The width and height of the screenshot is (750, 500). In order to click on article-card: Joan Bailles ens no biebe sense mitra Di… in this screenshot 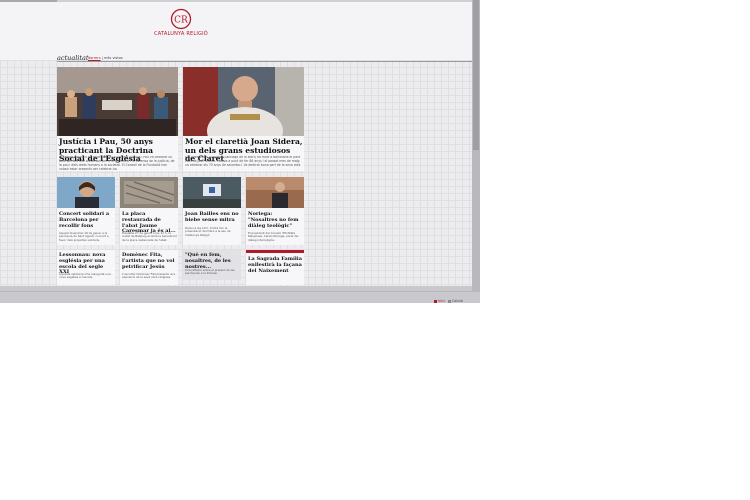, I will do `click(212, 211)`.